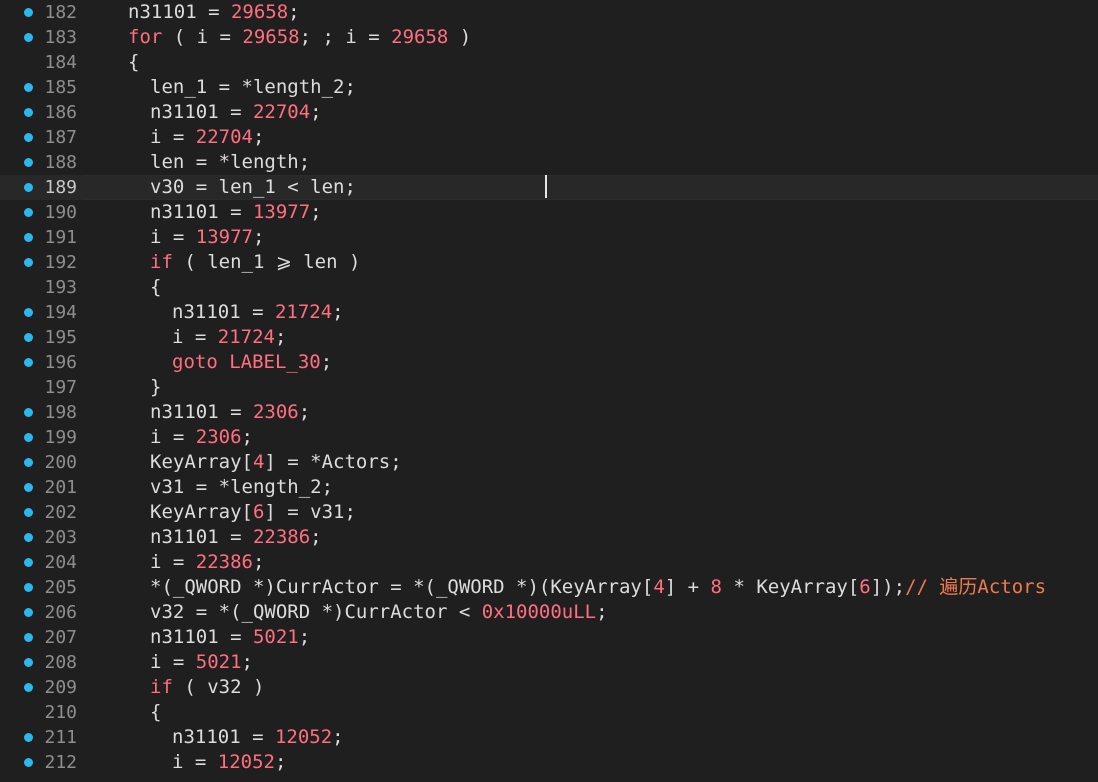 The height and width of the screenshot is (782, 1098). What do you see at coordinates (549, 37) in the screenshot?
I see `code-line: 183 for ( i = 29658; ; i = 29658 )` at bounding box center [549, 37].